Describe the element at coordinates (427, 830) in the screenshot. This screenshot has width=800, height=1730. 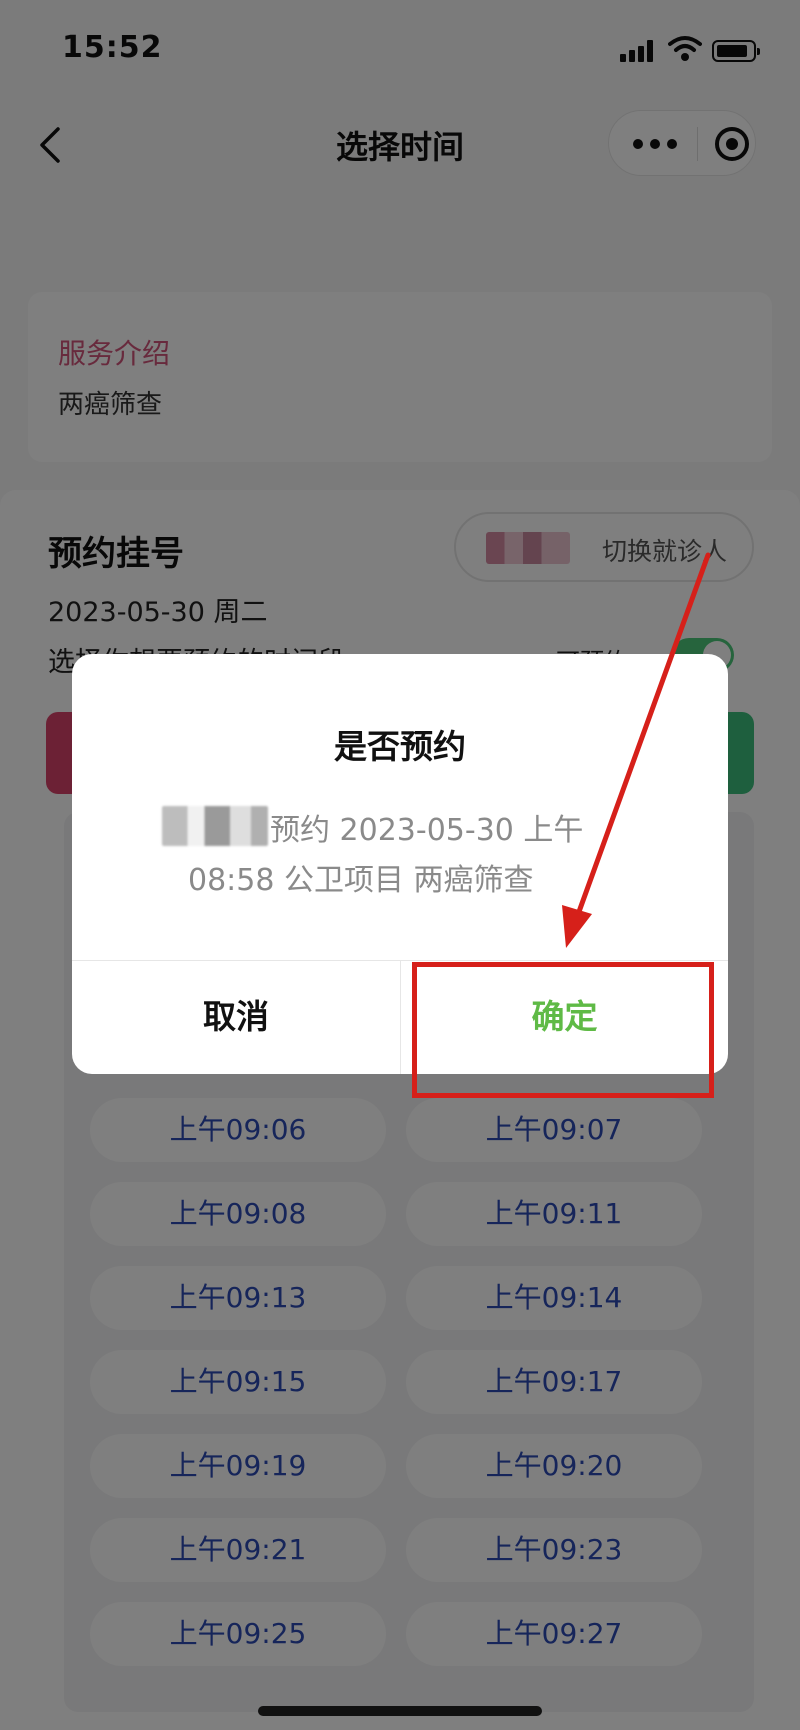
I see `dialog-message-line1: 预约 2023-05-30 上午` at that location.